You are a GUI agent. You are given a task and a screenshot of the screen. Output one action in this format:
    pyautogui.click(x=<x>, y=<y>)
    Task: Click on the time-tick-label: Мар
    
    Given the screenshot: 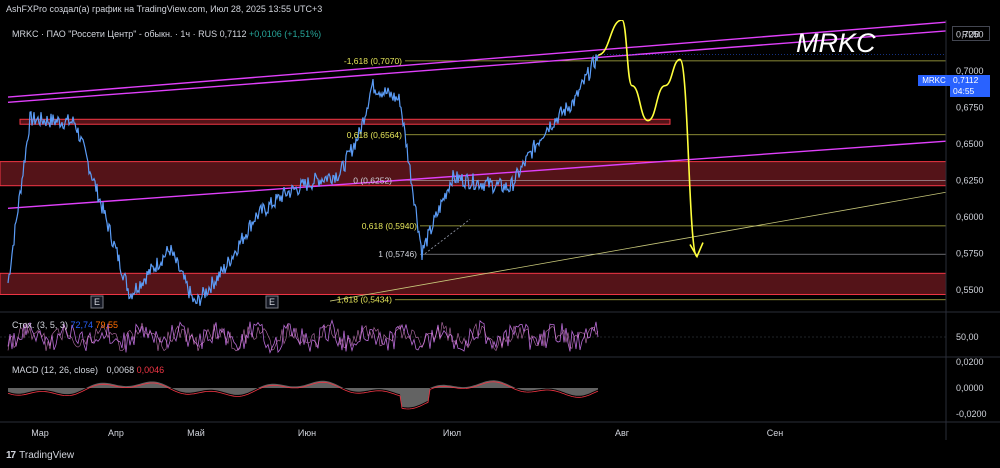 What is the action you would take?
    pyautogui.click(x=40, y=433)
    